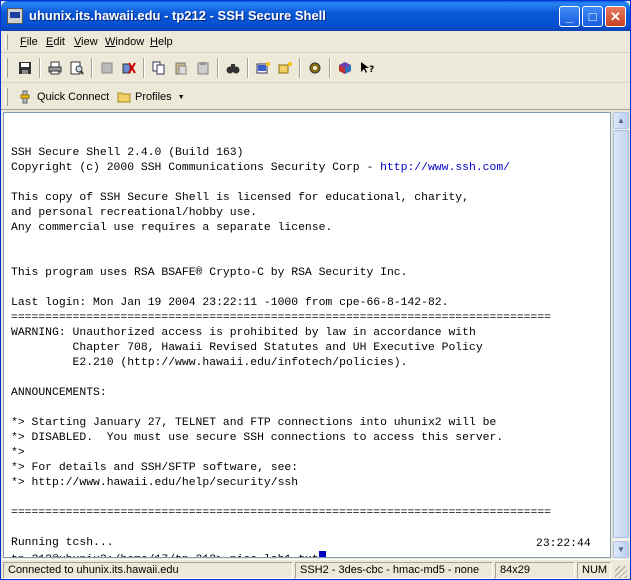  I want to click on context-help-button: ?, so click(367, 68).